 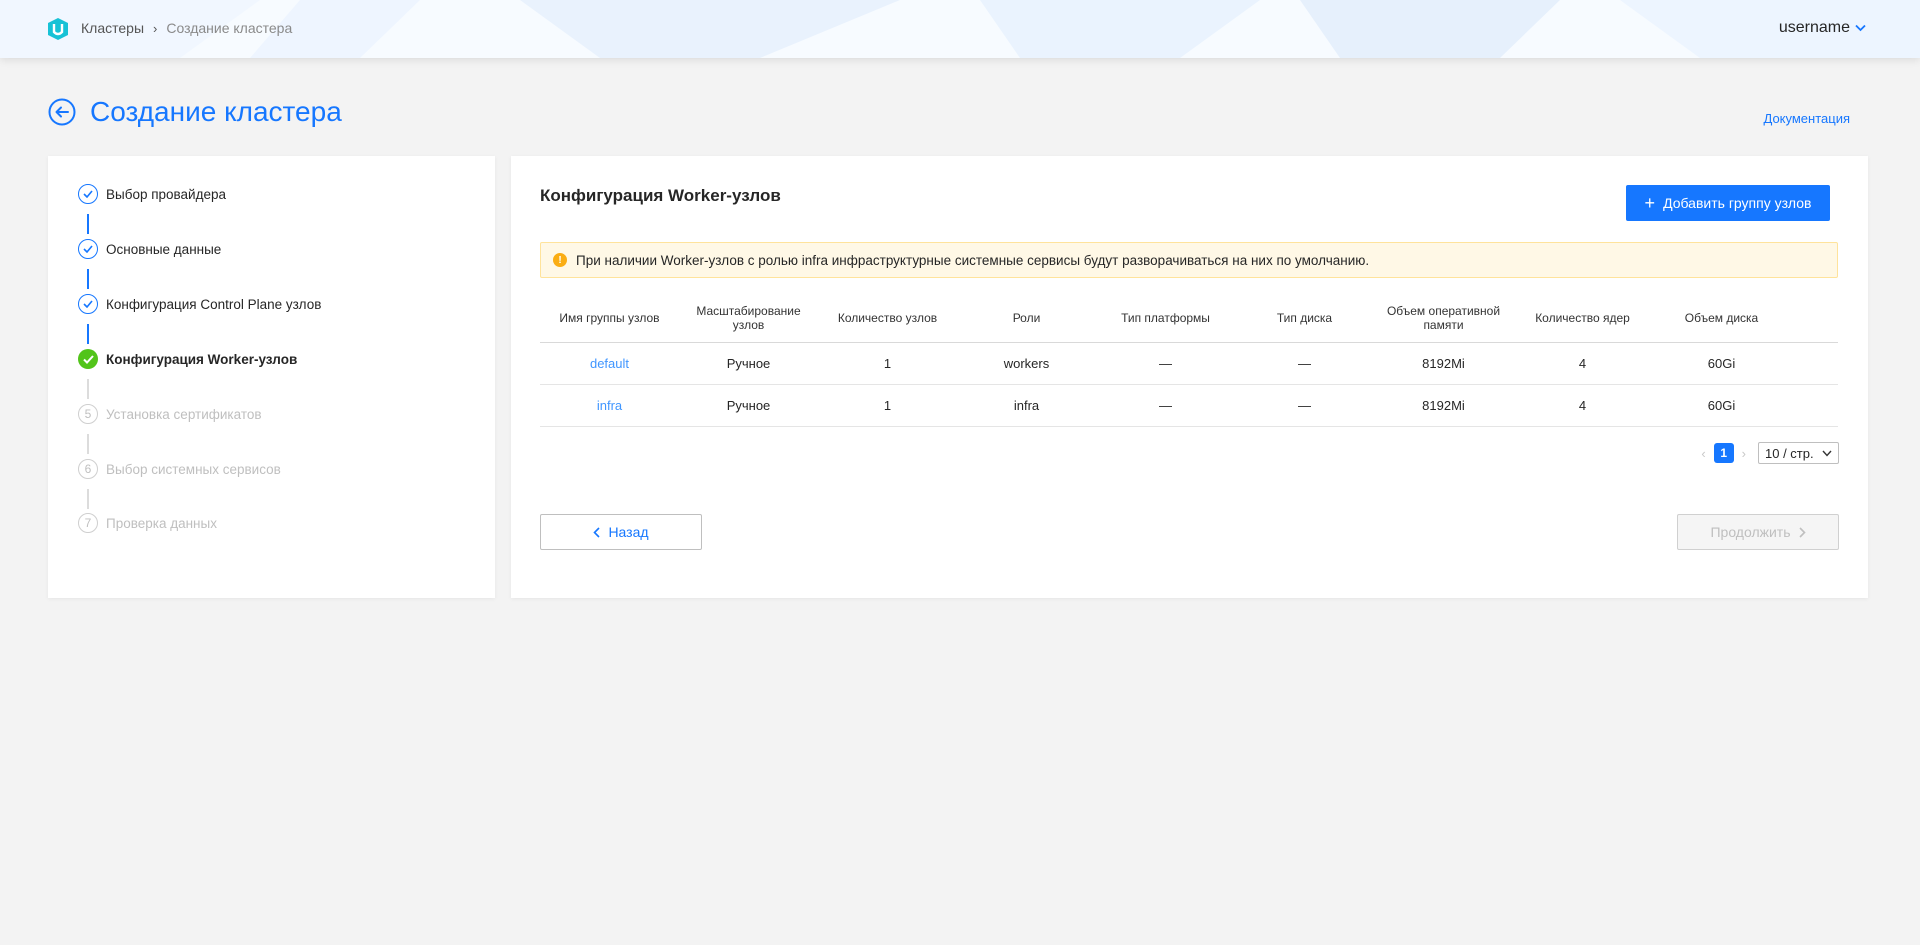 I want to click on page-size-select: 10 / стр., so click(x=1798, y=453).